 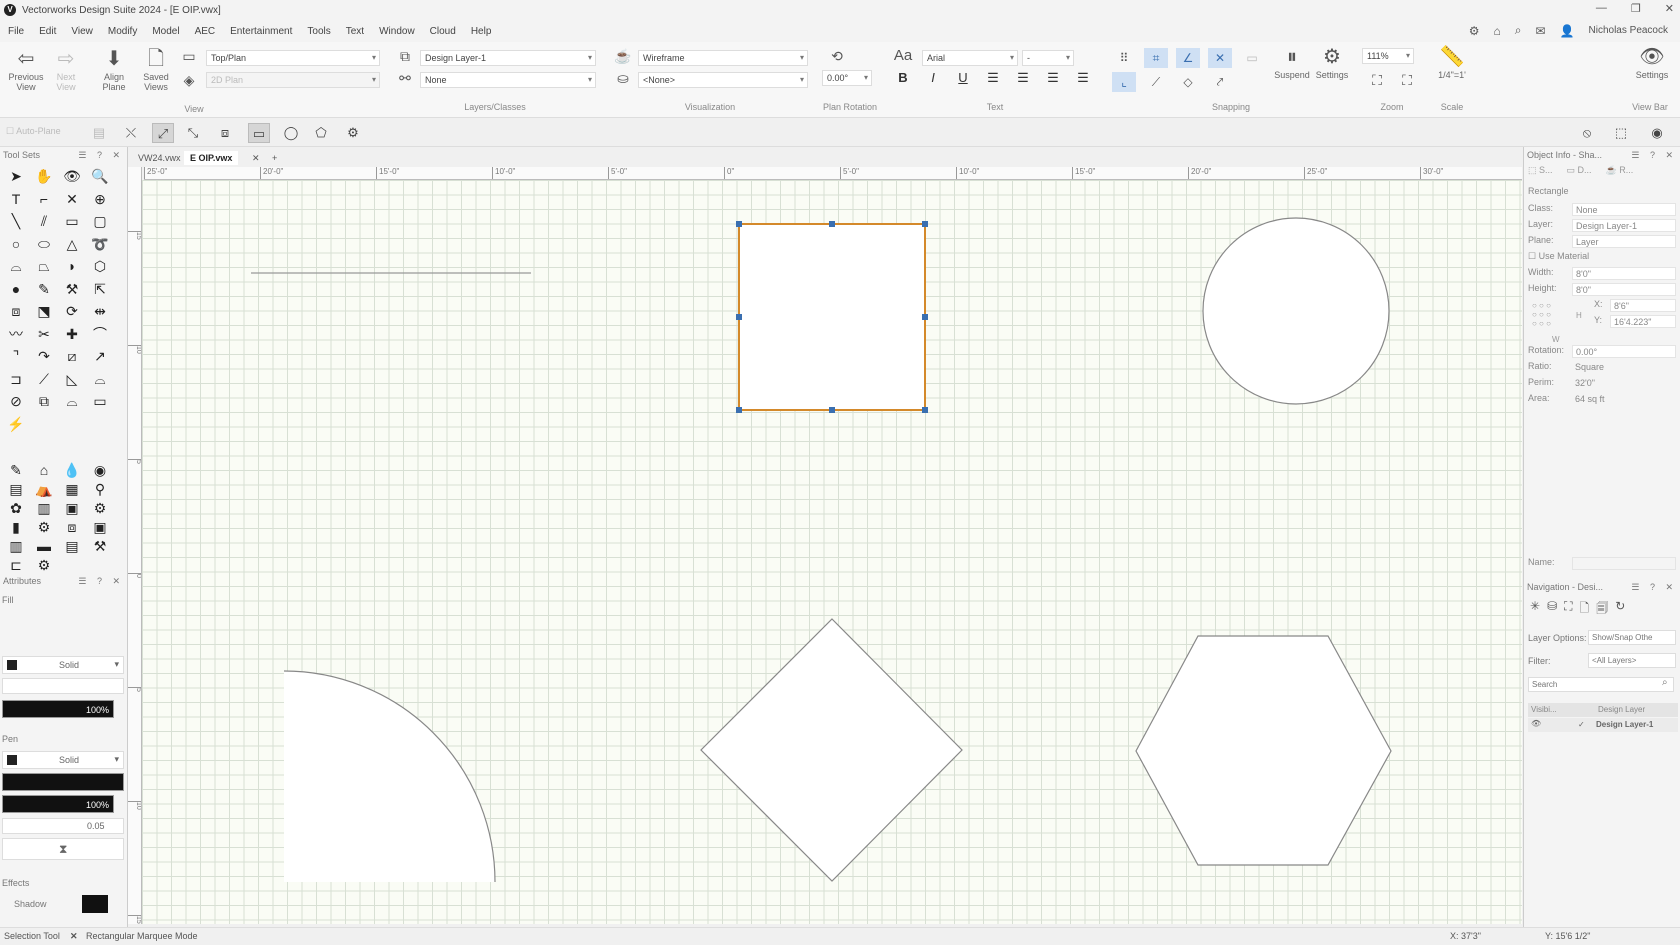 I want to click on search-icon: ⌕, so click(x=1518, y=30).